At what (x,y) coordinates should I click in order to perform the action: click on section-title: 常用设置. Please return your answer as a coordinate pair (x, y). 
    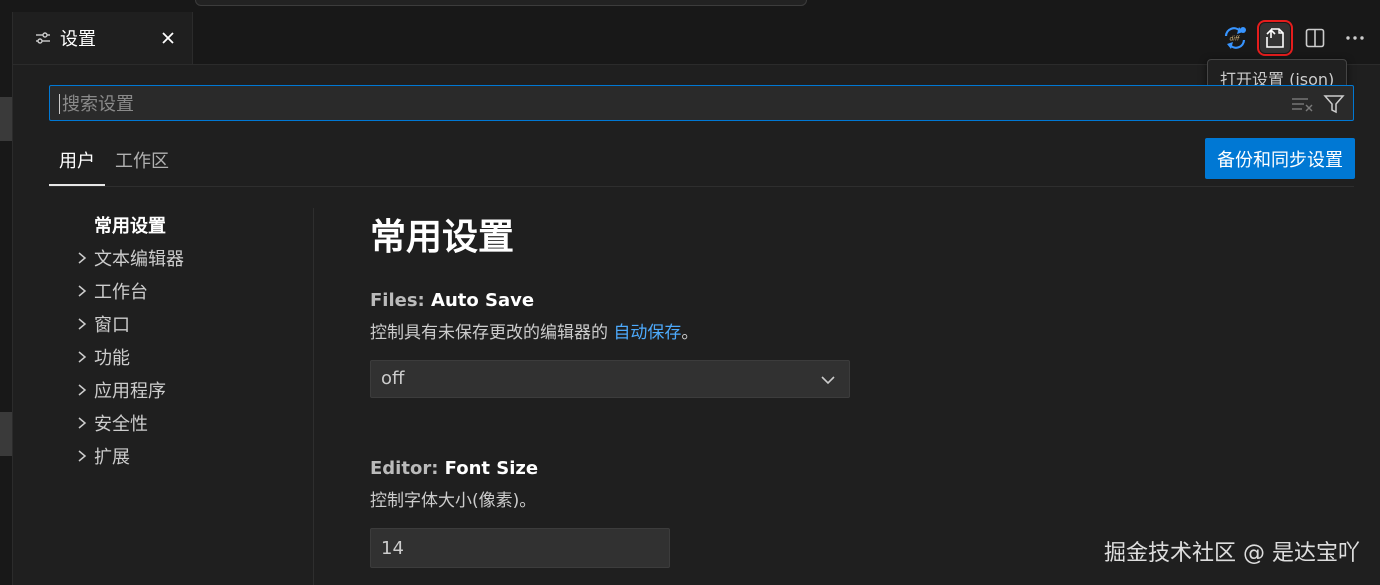
    Looking at the image, I should click on (442, 237).